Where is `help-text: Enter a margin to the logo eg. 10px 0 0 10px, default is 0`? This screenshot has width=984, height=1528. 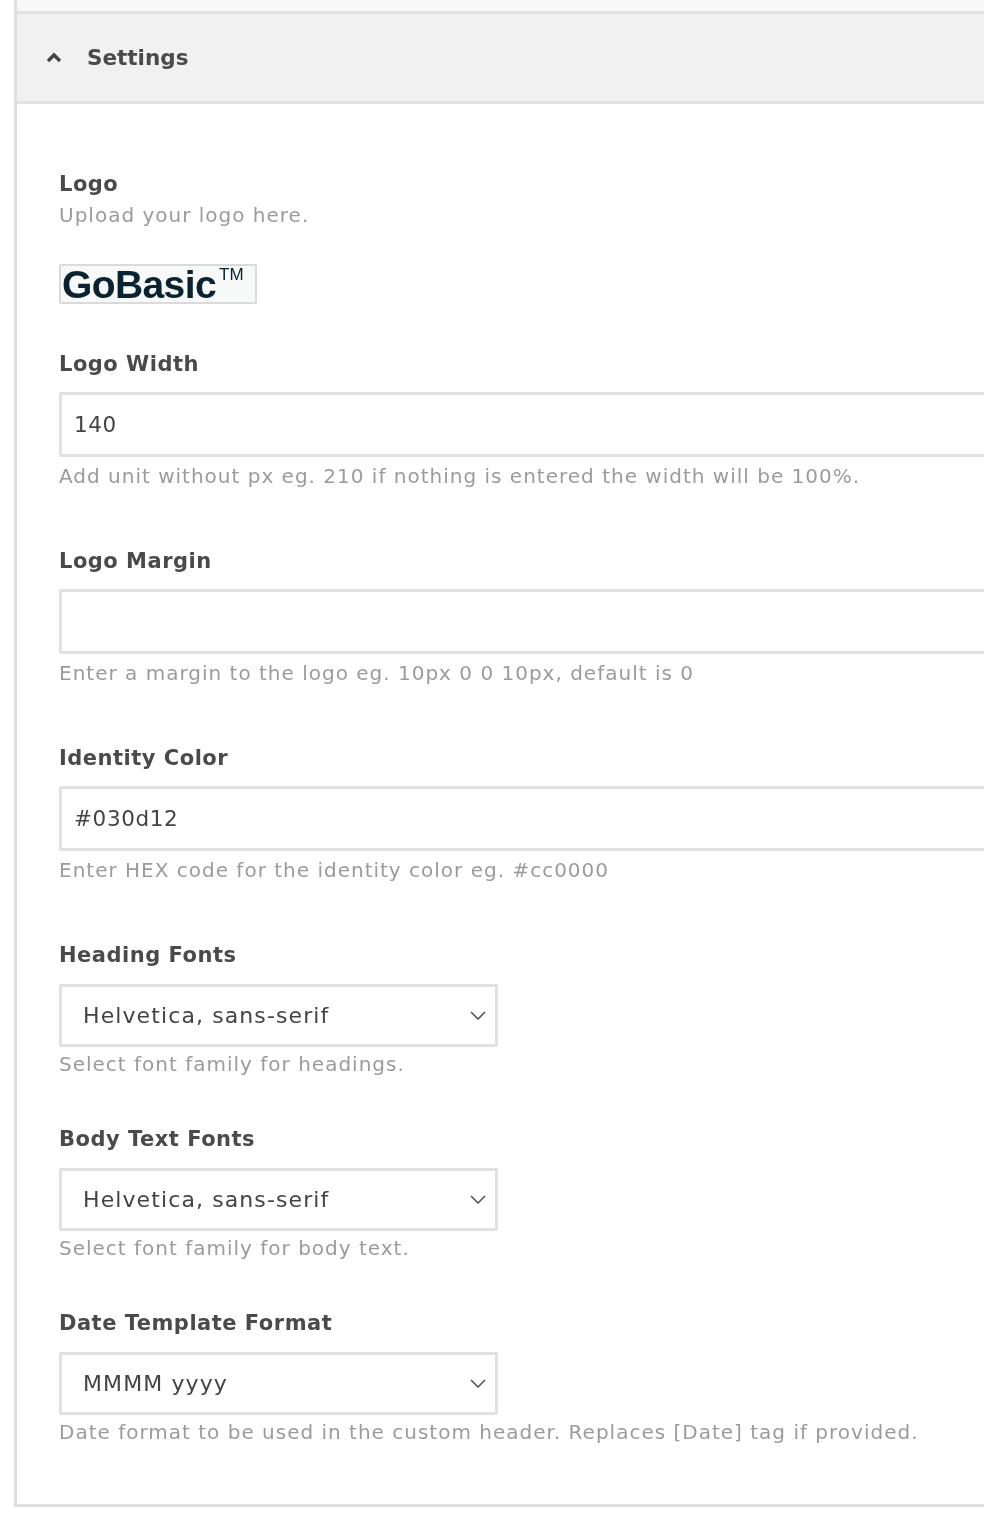
help-text: Enter a margin to the logo eg. 10px 0 0 10px, default is 0 is located at coordinates (376, 673).